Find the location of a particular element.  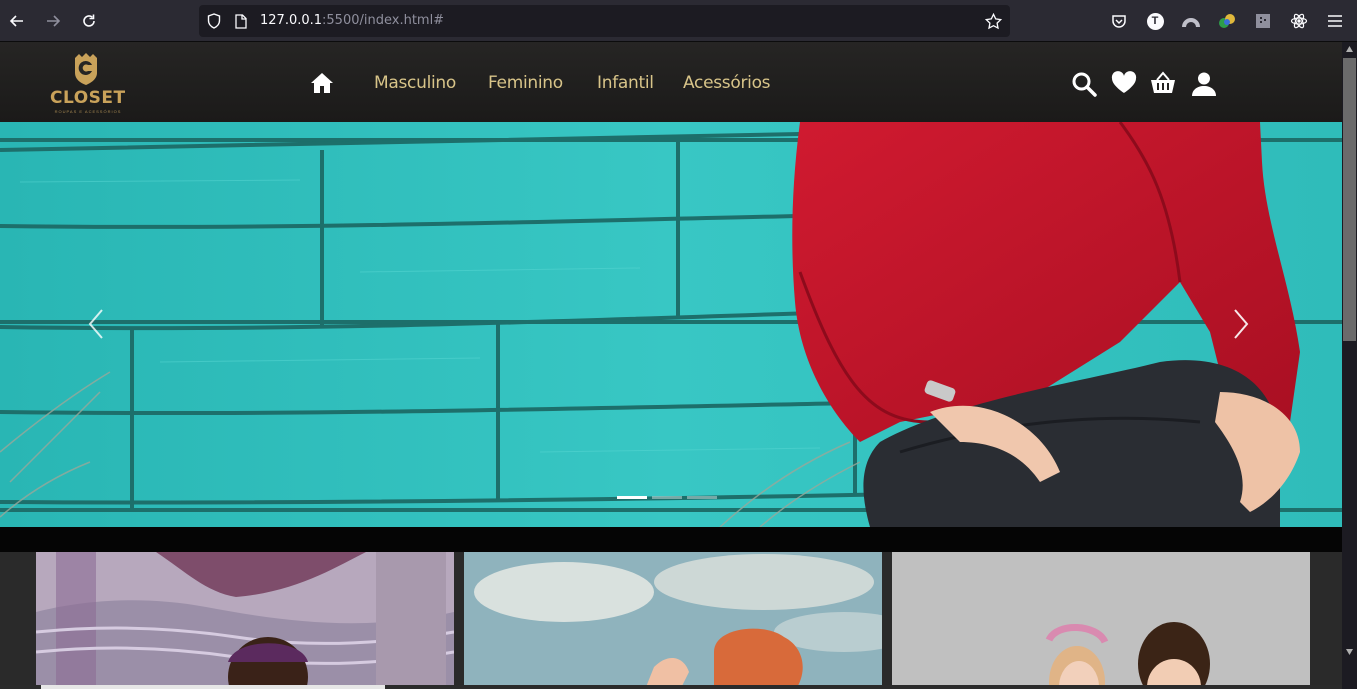

search-button is located at coordinates (1084, 84).